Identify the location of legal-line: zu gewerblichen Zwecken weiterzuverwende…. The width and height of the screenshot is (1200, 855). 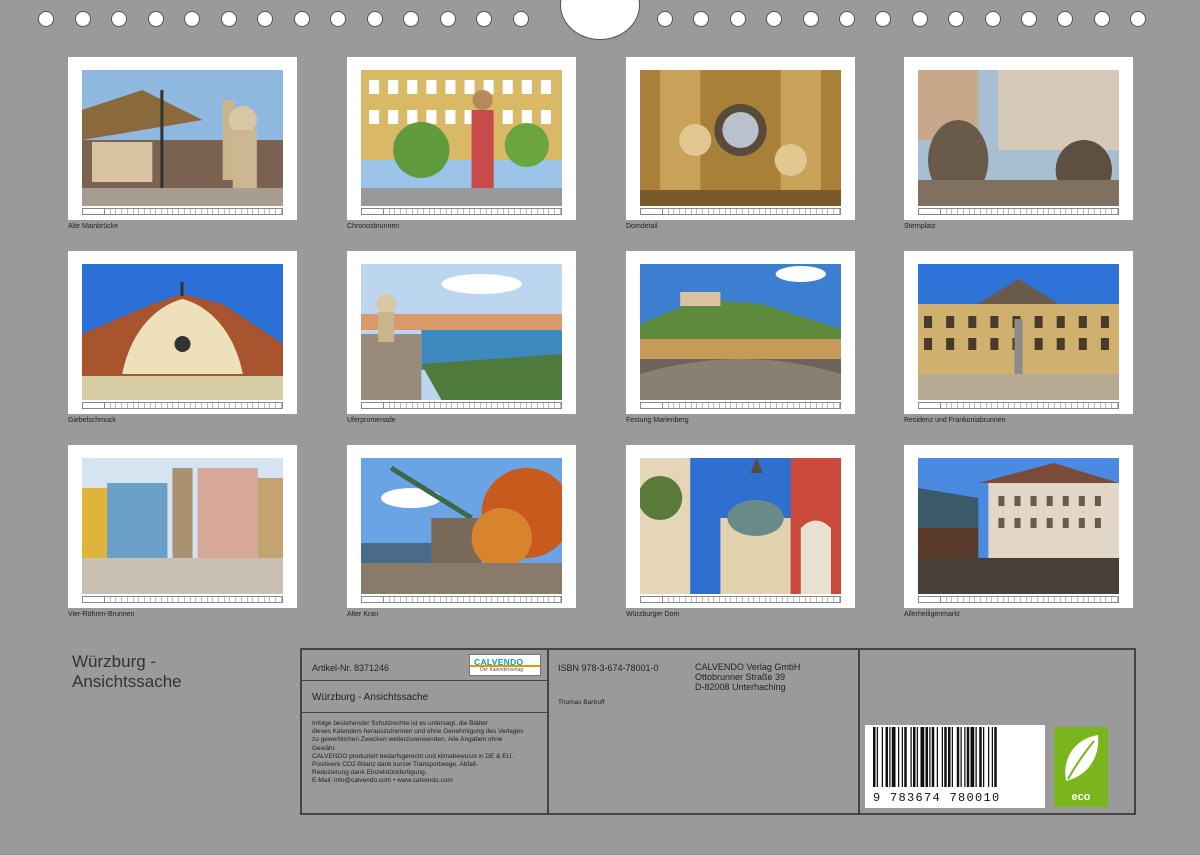
(407, 740).